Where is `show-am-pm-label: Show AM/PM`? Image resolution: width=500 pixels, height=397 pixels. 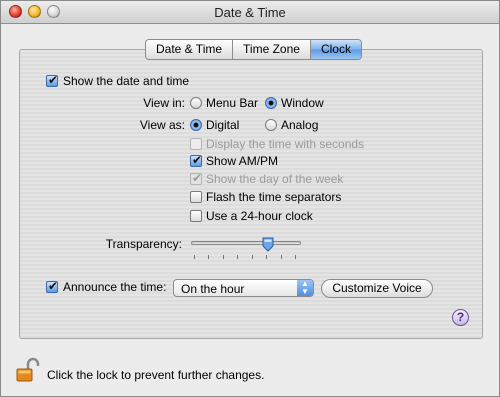
show-am-pm-label: Show AM/PM is located at coordinates (242, 161).